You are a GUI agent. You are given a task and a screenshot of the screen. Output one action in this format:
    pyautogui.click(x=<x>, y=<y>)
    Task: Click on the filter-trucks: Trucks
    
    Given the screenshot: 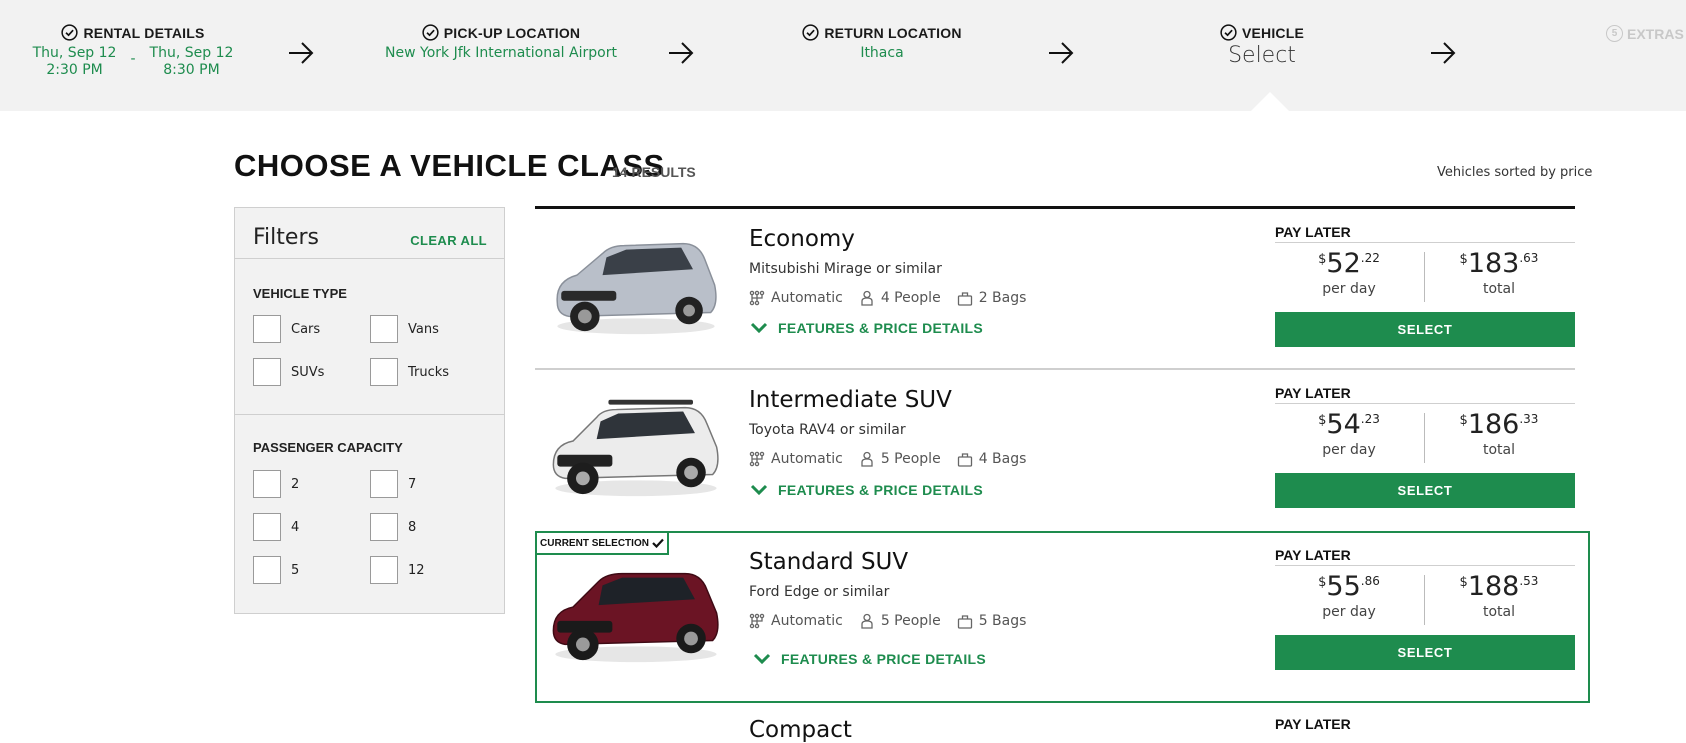 What is the action you would take?
    pyautogui.click(x=409, y=372)
    